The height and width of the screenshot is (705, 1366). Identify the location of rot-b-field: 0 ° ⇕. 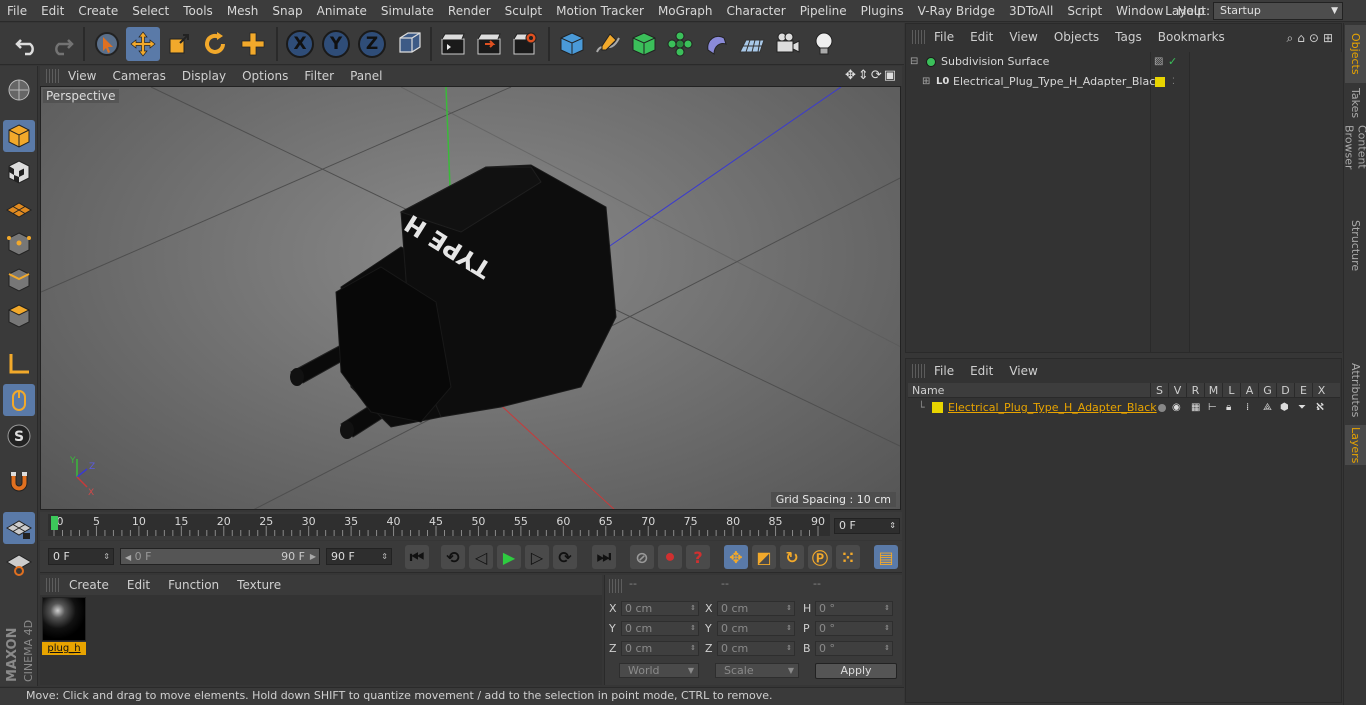
(854, 648).